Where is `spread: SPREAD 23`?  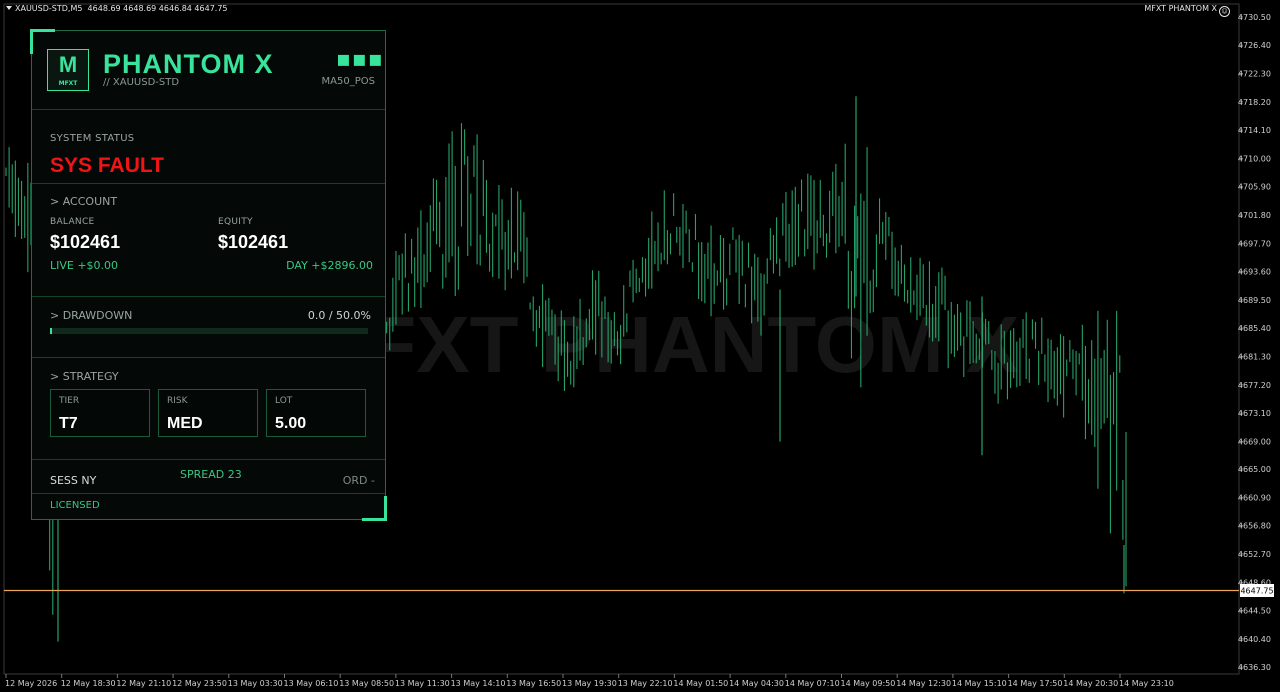 spread: SPREAD 23 is located at coordinates (211, 474).